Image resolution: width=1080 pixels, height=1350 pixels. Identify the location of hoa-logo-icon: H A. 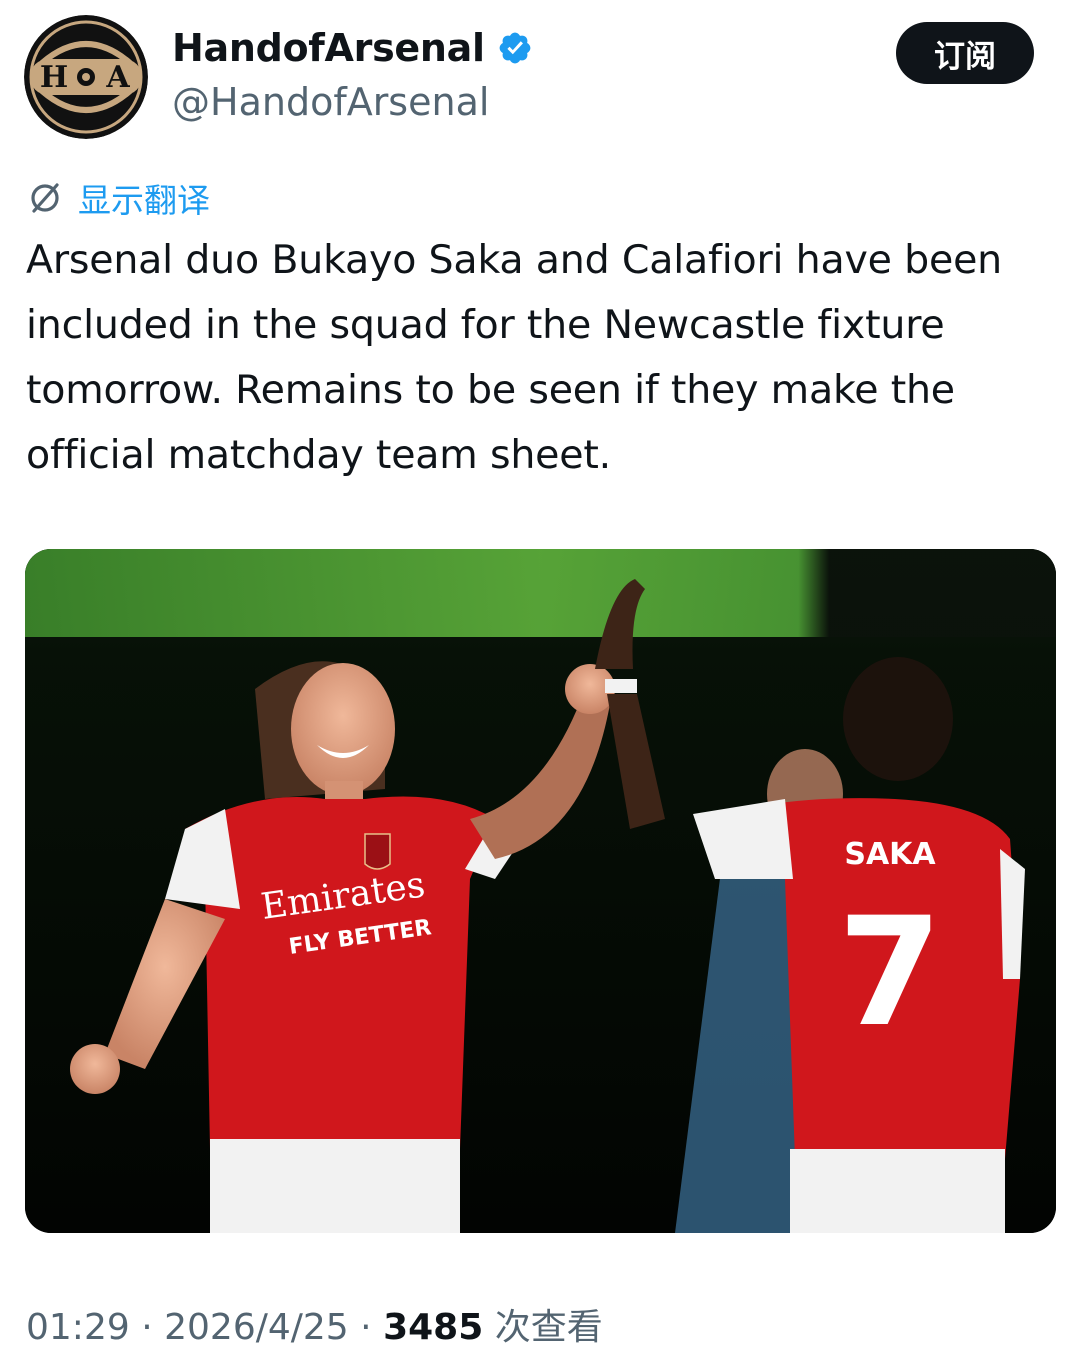
(86, 77).